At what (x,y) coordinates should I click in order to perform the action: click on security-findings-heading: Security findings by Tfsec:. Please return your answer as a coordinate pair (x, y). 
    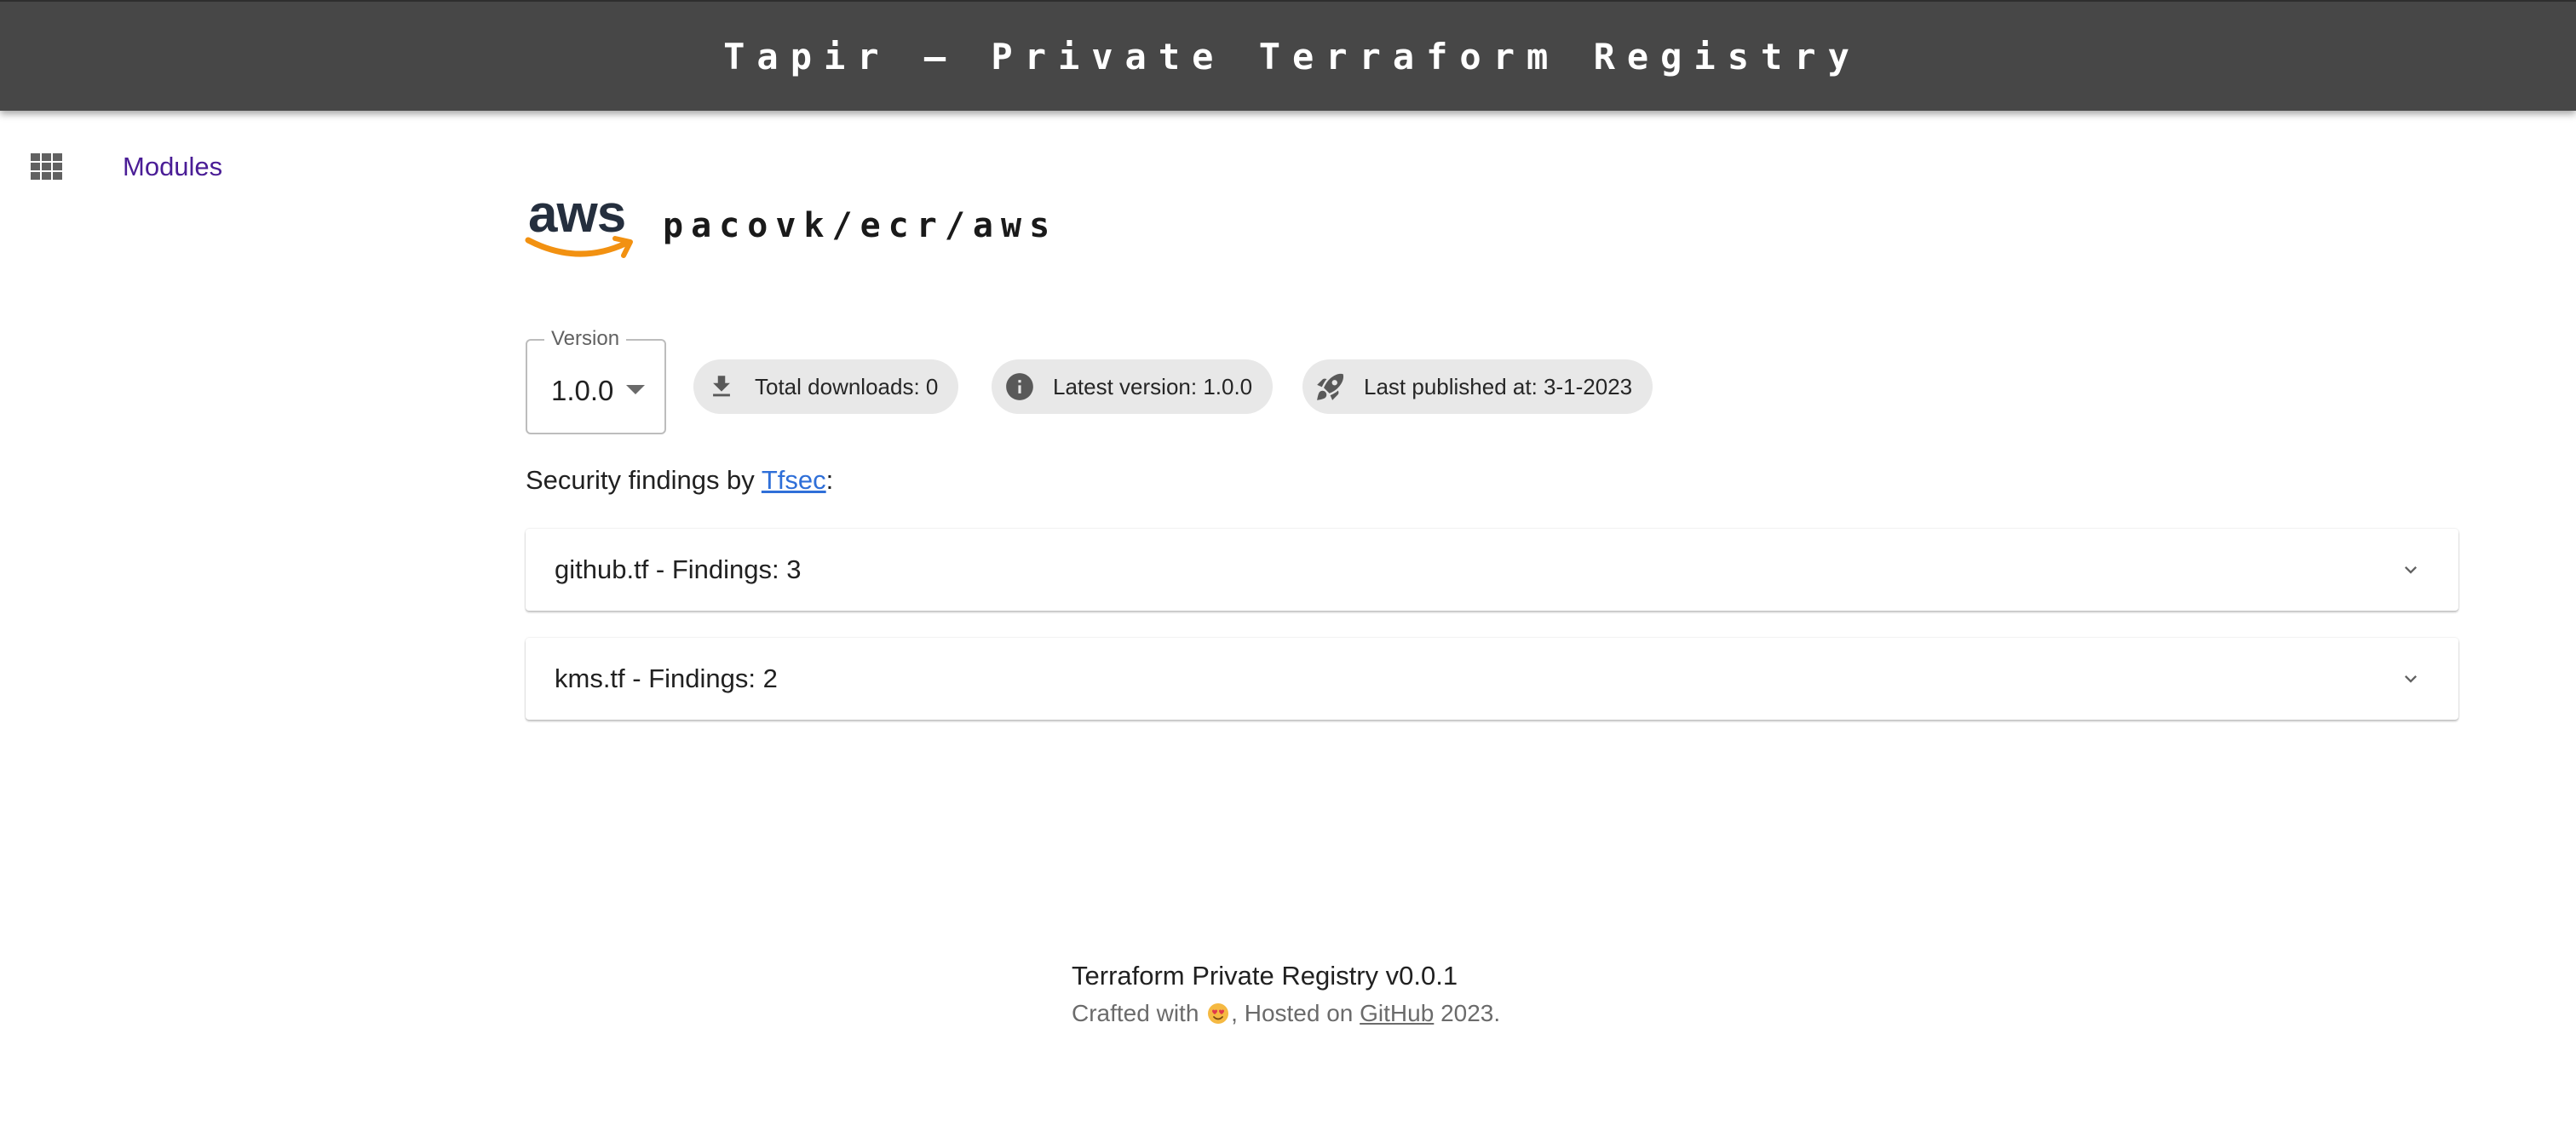
    Looking at the image, I should click on (680, 480).